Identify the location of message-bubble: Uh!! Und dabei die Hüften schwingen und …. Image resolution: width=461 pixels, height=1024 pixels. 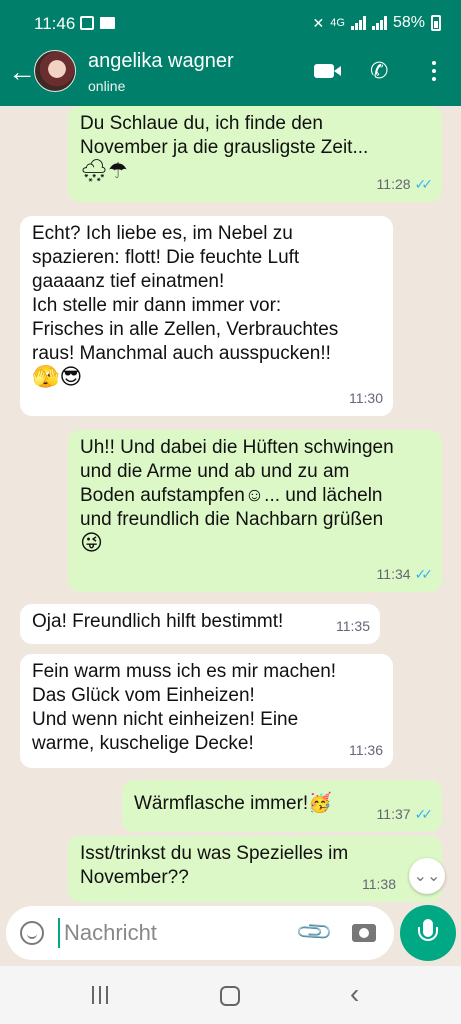
(255, 511).